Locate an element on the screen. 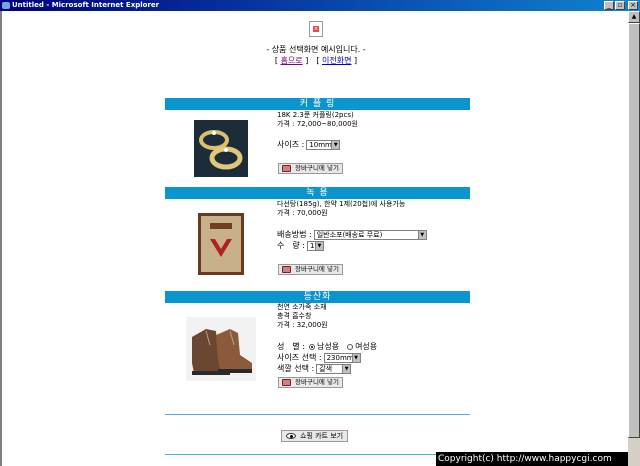  divider-bottom is located at coordinates (317, 454).